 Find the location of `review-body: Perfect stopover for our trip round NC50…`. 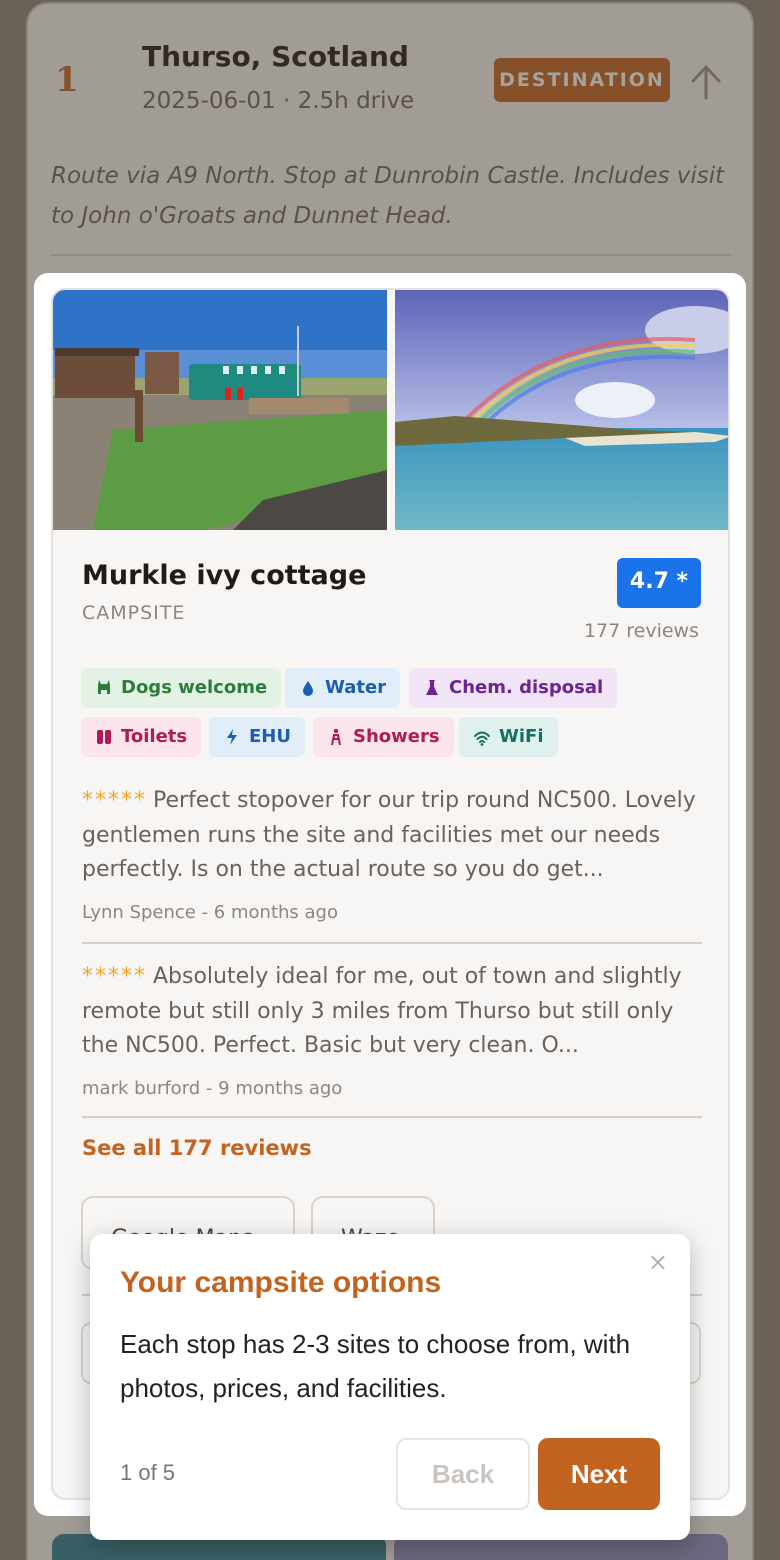

review-body: Perfect stopover for our trip round NC50… is located at coordinates (389, 835).